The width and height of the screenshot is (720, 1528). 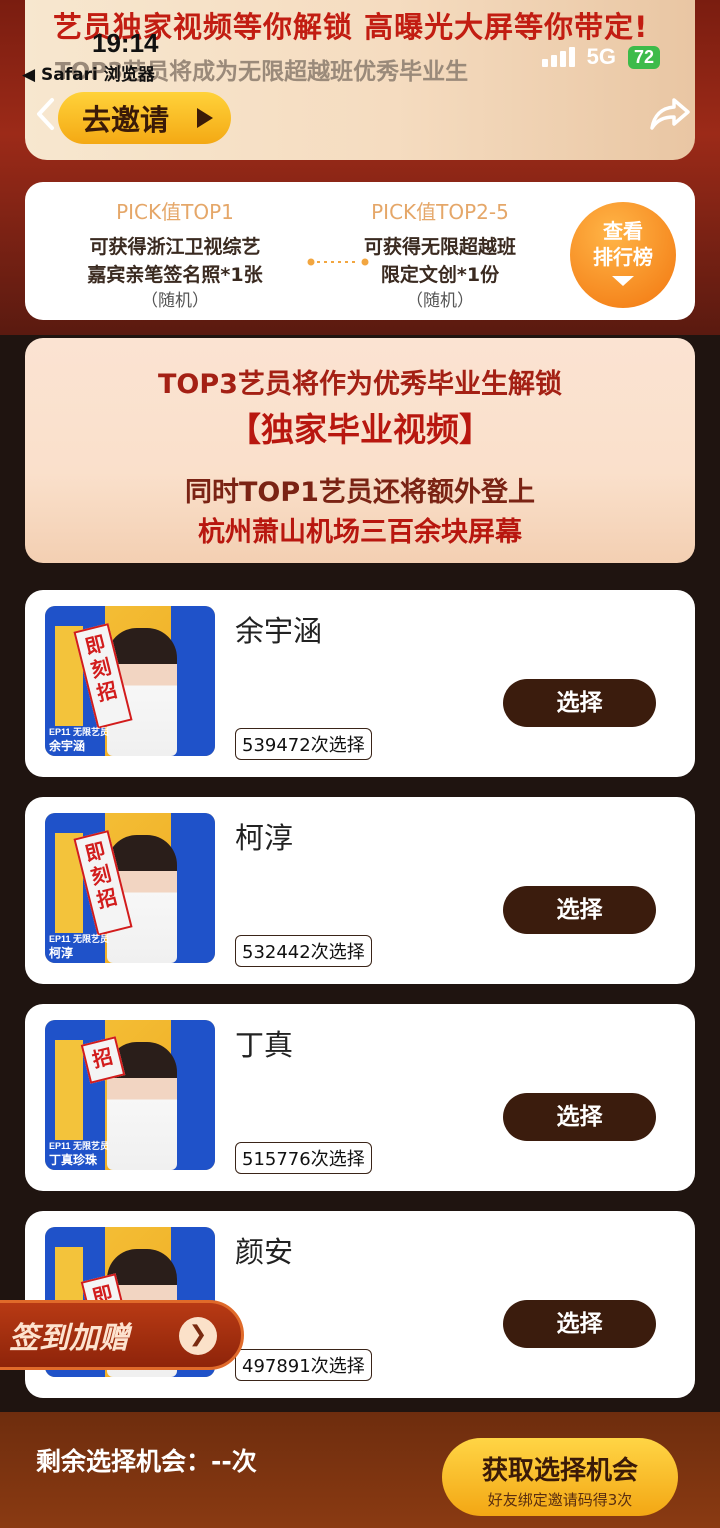 What do you see at coordinates (198, 1336) in the screenshot?
I see `chevron-right-icon: ❯` at bounding box center [198, 1336].